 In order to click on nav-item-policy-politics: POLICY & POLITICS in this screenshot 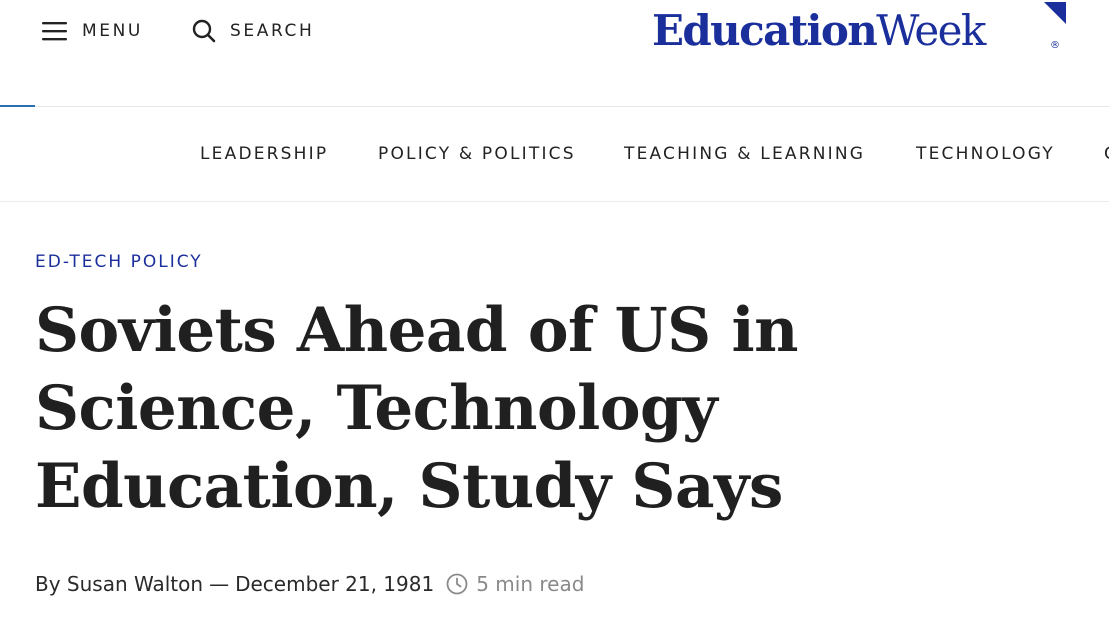, I will do `click(477, 154)`.